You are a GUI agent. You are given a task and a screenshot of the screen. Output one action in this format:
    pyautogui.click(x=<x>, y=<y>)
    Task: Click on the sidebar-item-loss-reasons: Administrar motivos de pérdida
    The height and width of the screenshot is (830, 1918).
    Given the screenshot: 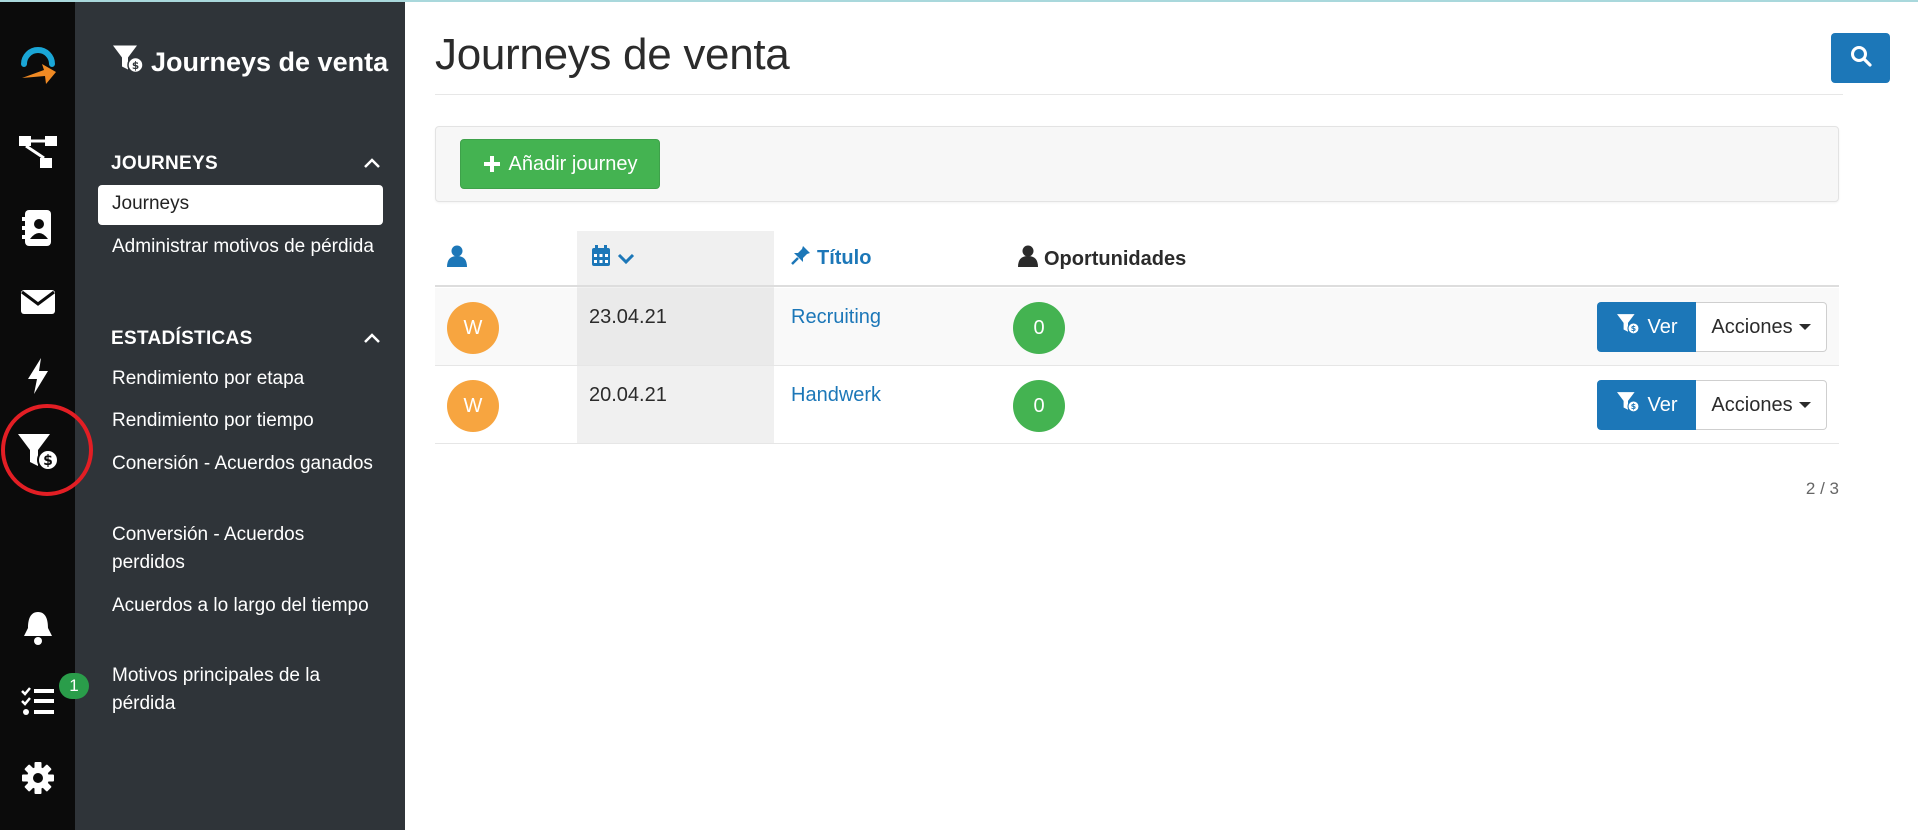 What is the action you would take?
    pyautogui.click(x=247, y=247)
    